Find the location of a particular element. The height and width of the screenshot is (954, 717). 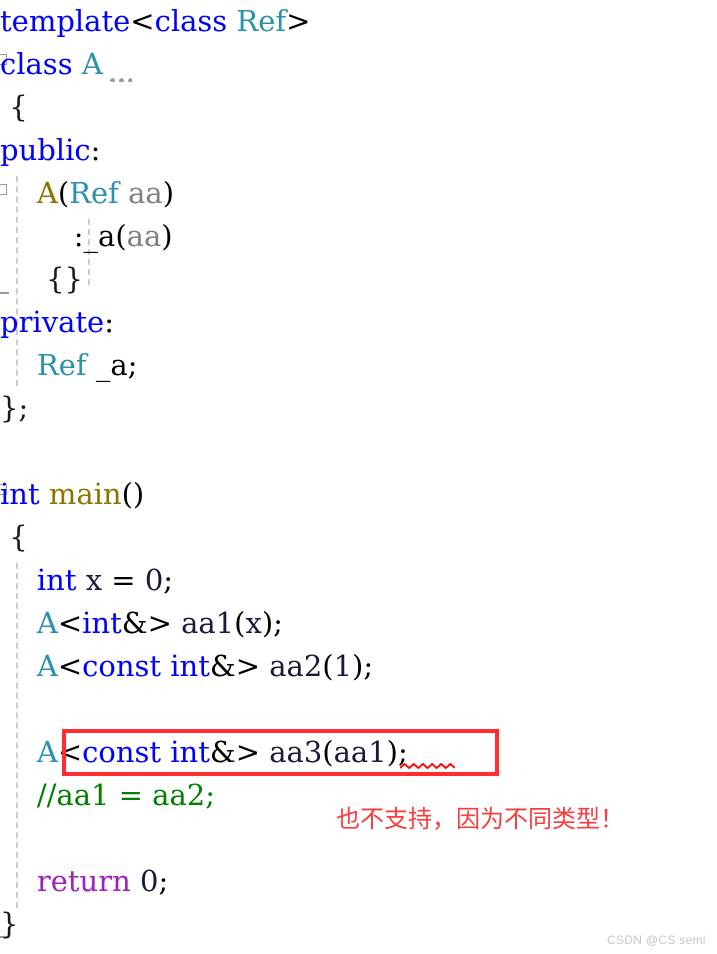

code-token: public is located at coordinates (45, 150).